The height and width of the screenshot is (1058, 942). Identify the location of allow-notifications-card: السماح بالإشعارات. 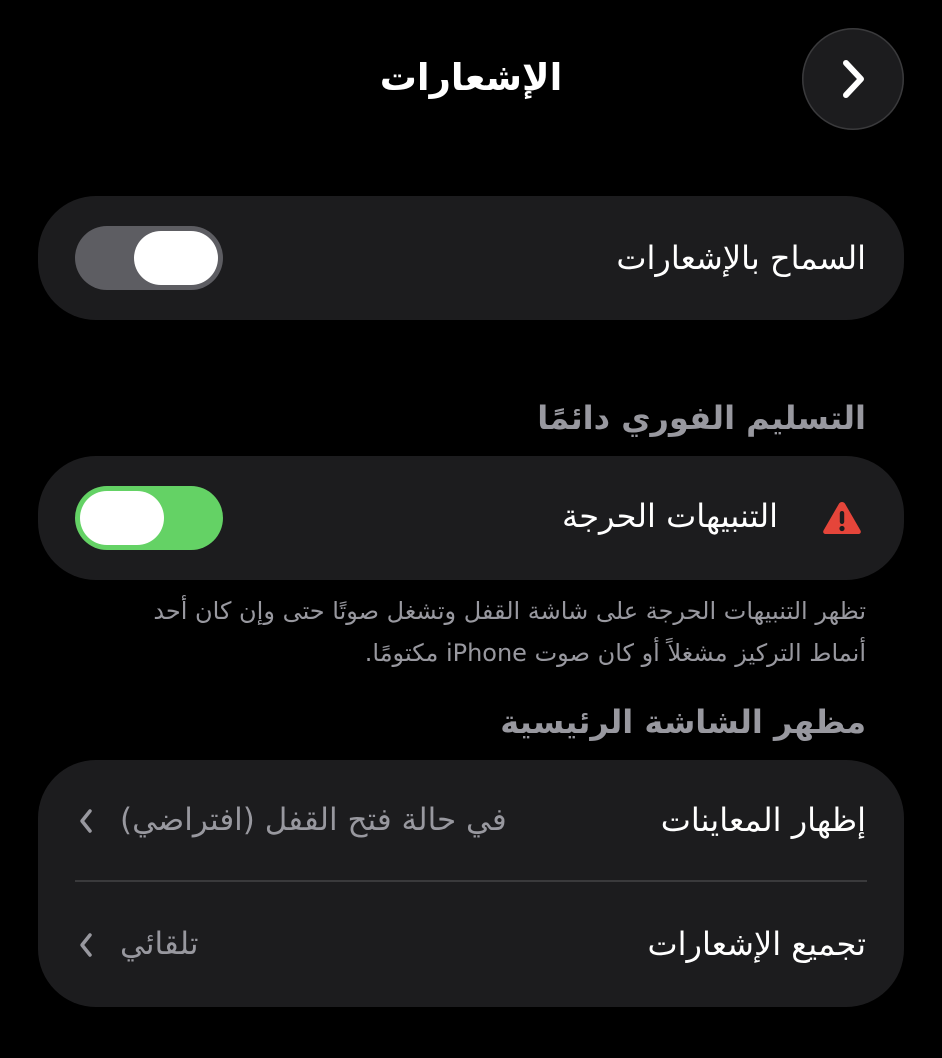
(471, 258).